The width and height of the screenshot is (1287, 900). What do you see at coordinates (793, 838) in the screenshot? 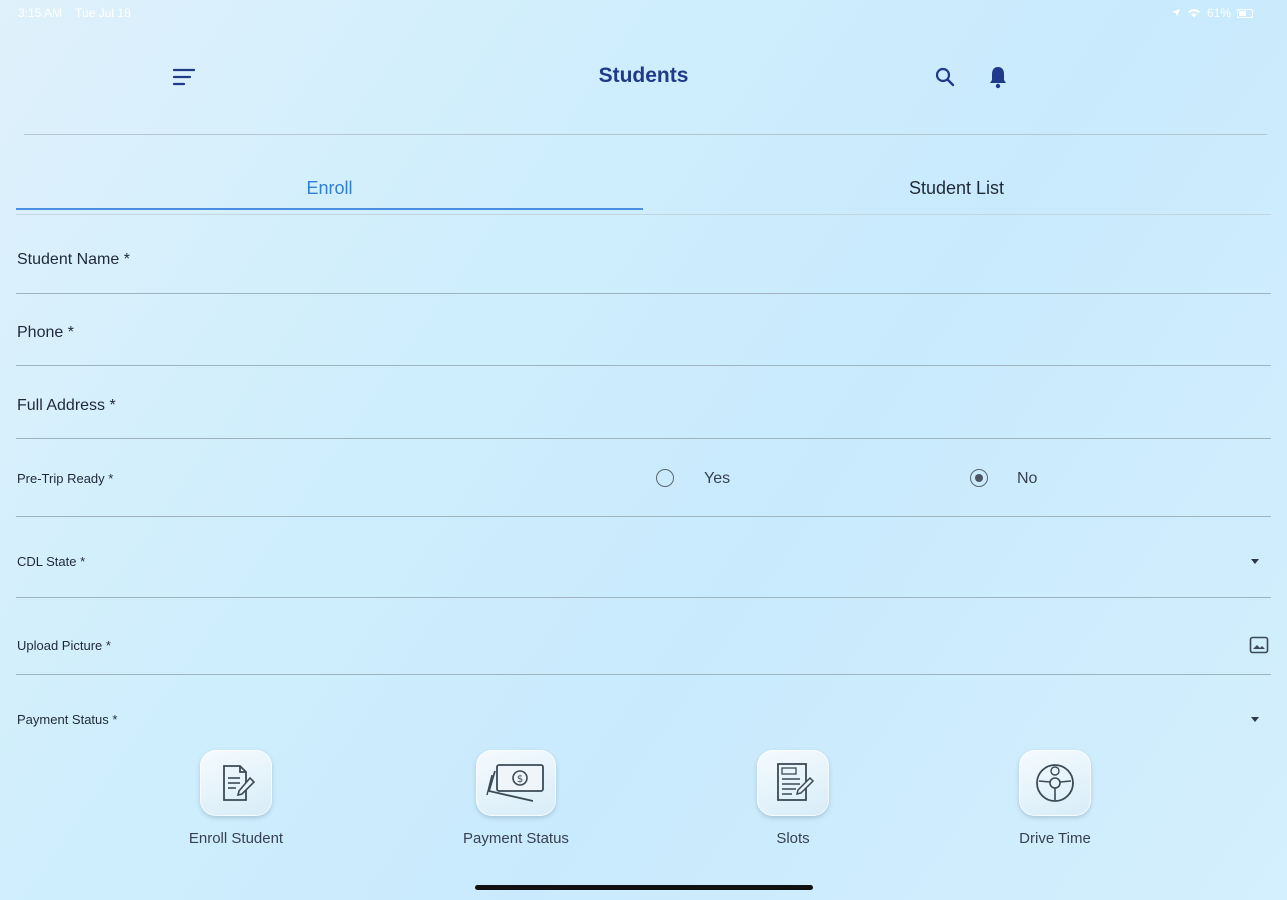
I see `nav-slots-label: Slots` at bounding box center [793, 838].